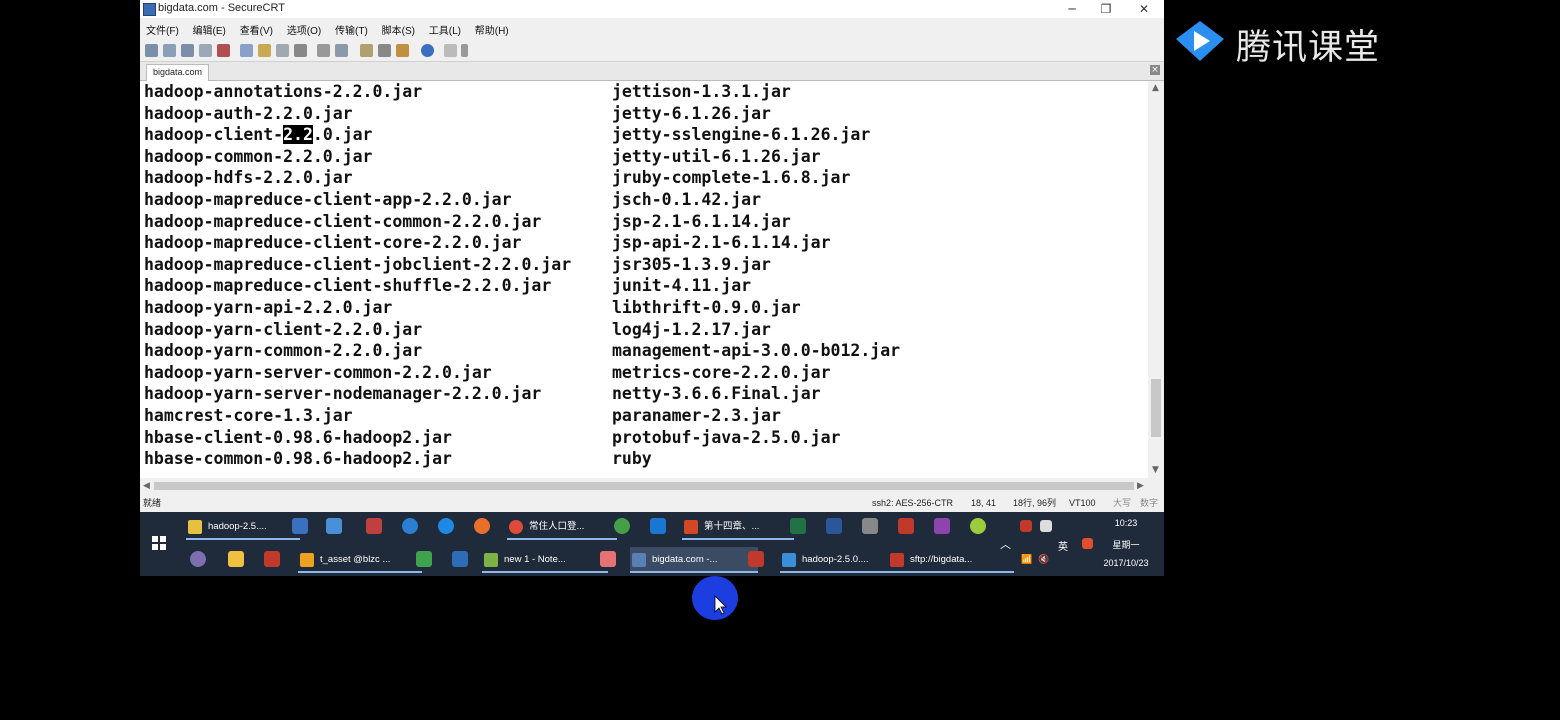 This screenshot has height=720, width=1560. Describe the element at coordinates (187, 50) in the screenshot. I see `connect-tab-icon` at that location.